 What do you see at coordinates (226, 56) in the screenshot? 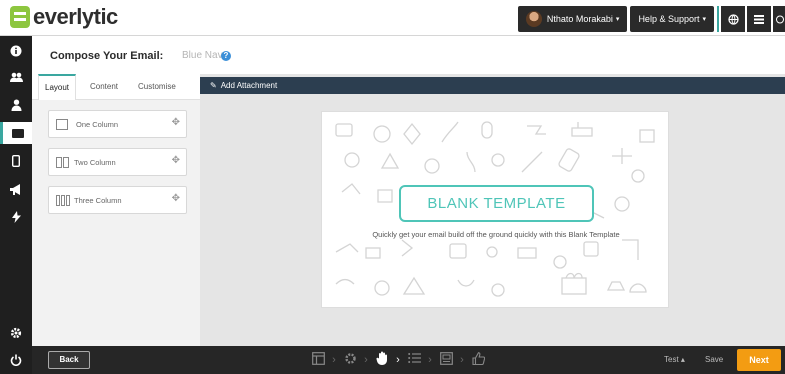
I see `help-icon: ?` at bounding box center [226, 56].